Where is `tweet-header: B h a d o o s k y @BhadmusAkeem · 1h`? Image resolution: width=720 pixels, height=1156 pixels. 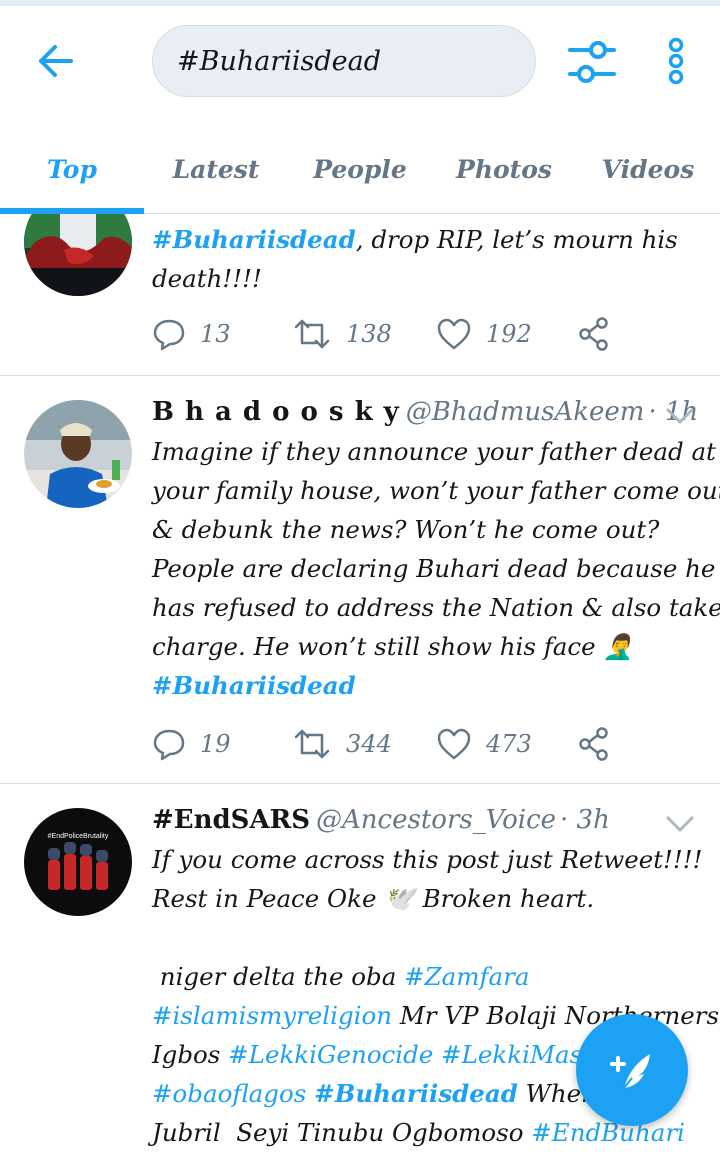
tweet-header: B h a d o o s k y @BhadmusAkeem · 1h is located at coordinates (425, 412).